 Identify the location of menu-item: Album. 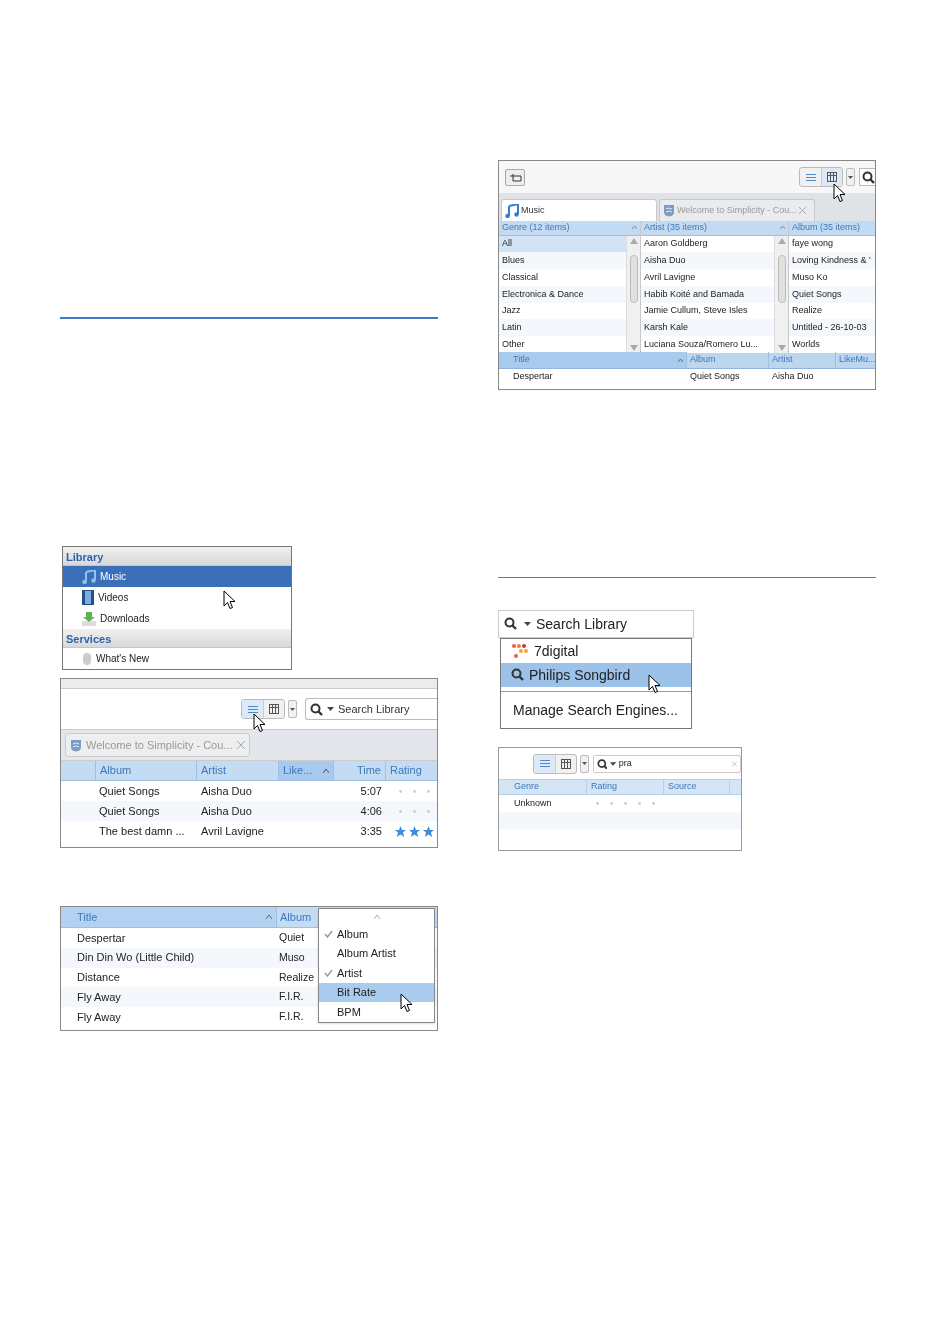
(376, 934).